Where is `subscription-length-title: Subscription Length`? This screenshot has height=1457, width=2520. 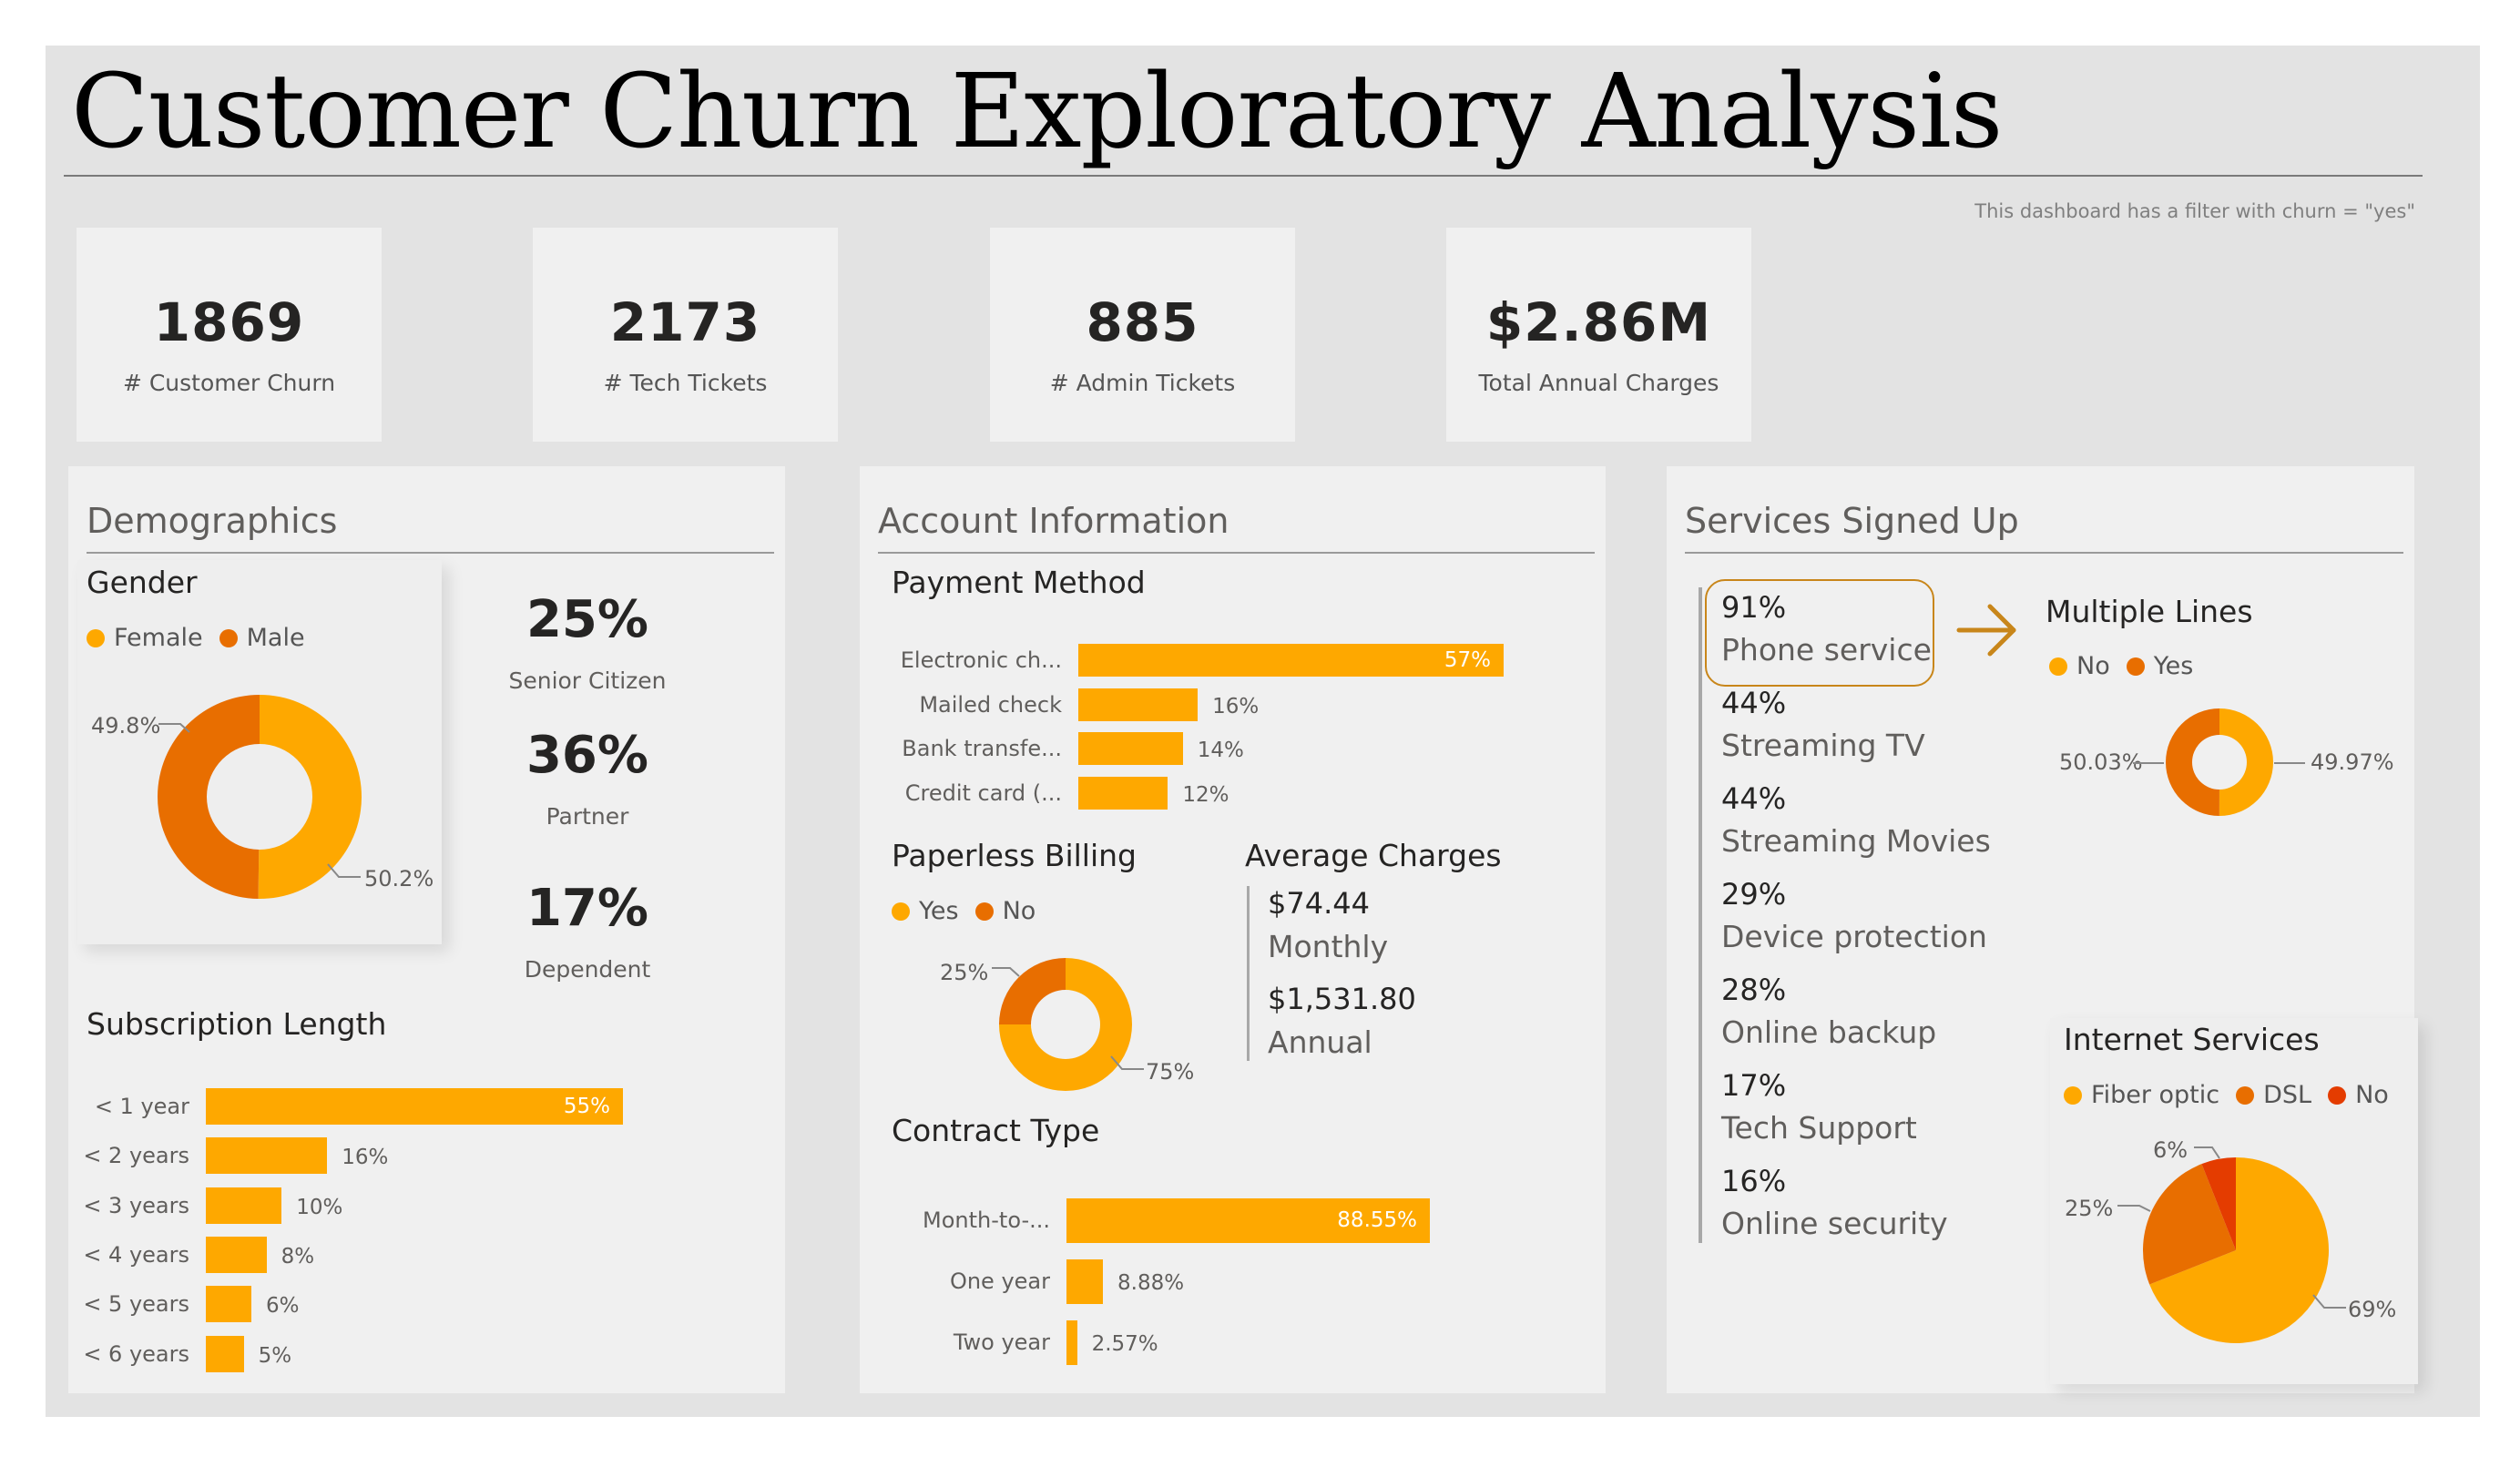
subscription-length-title: Subscription Length is located at coordinates (237, 1024).